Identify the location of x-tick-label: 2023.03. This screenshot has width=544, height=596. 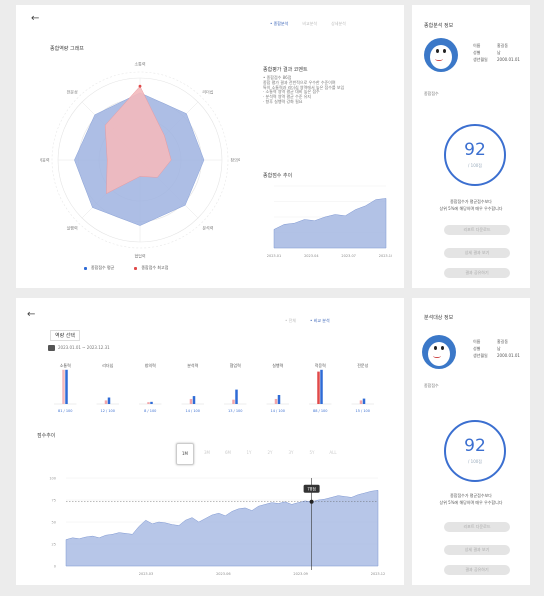
(146, 574).